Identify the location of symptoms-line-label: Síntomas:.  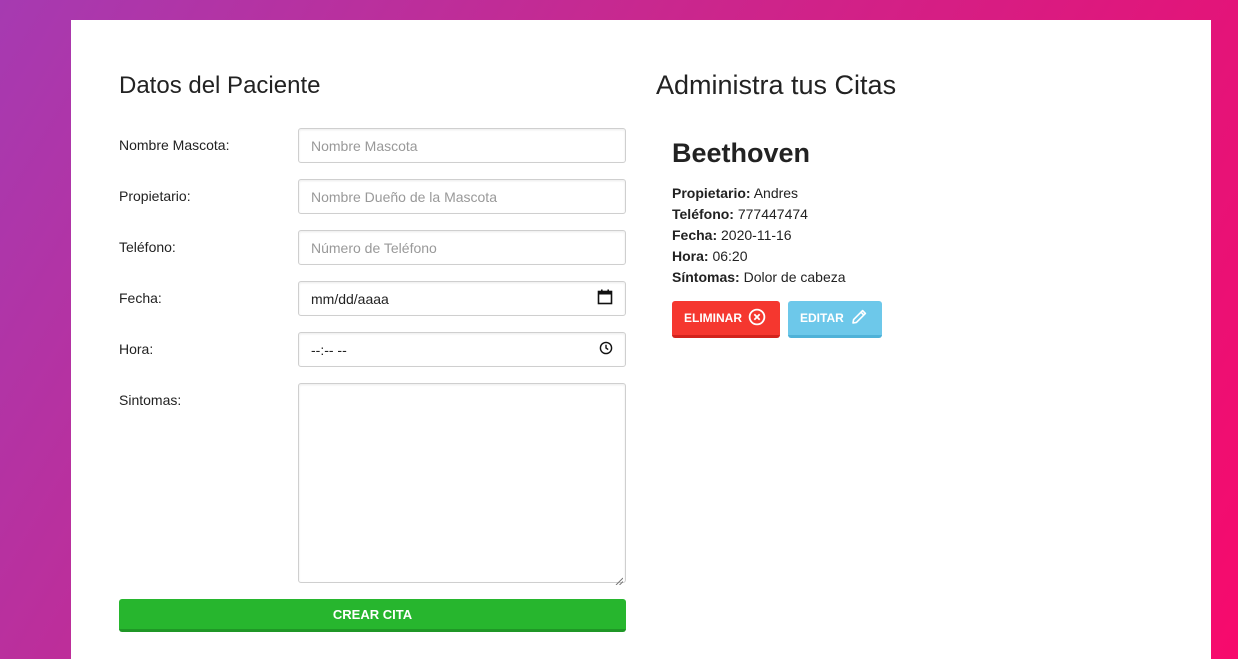
(706, 277).